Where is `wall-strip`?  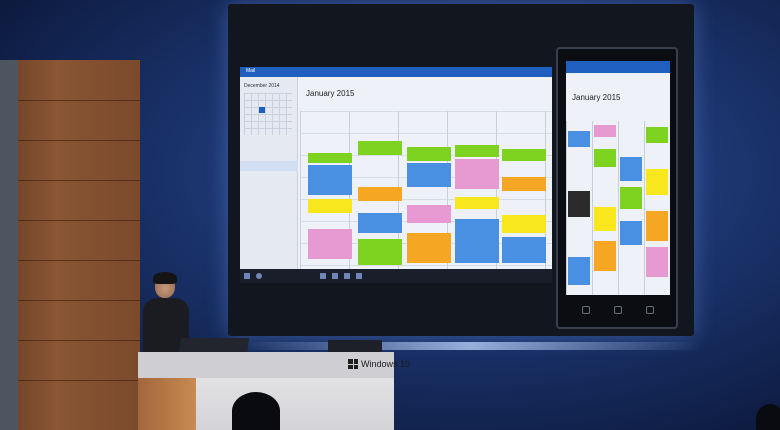
wall-strip is located at coordinates (9, 245).